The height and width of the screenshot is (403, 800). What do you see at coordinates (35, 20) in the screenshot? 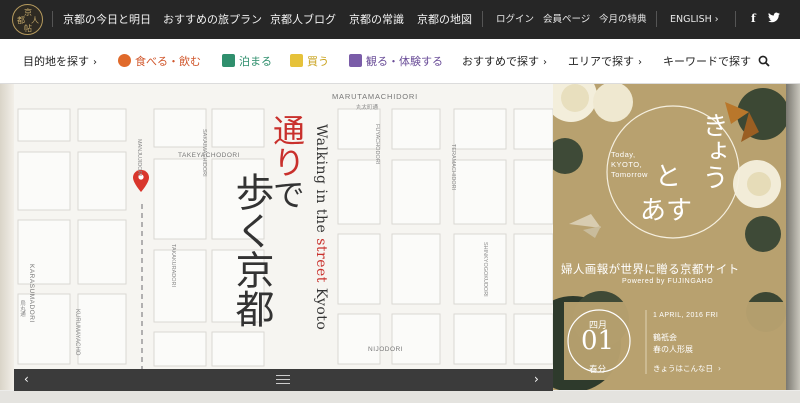
I see `logo-char: 人` at bounding box center [35, 20].